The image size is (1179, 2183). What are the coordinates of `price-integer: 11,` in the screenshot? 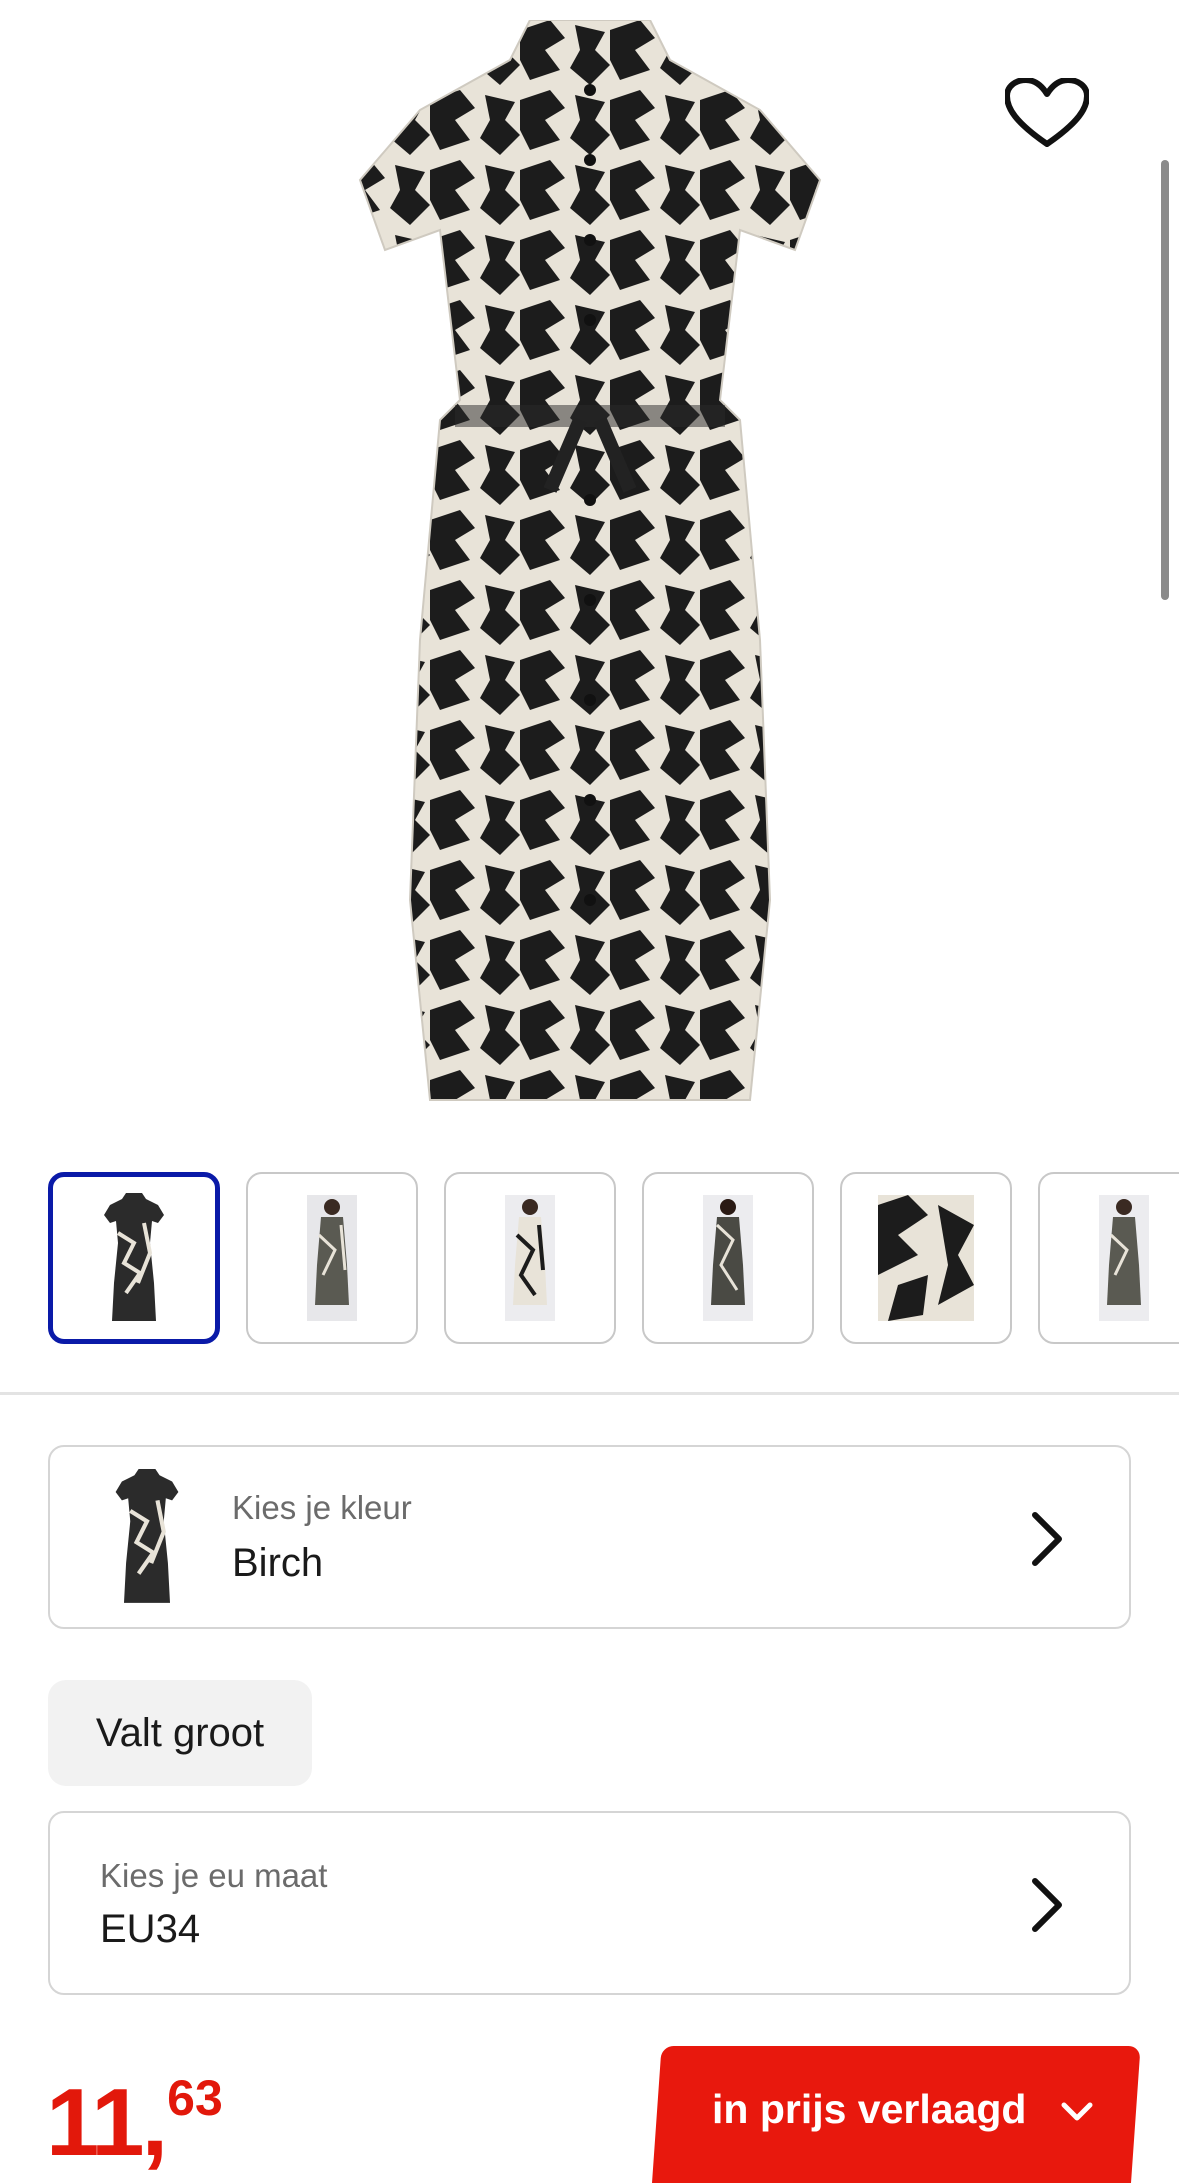 It's located at (107, 2122).